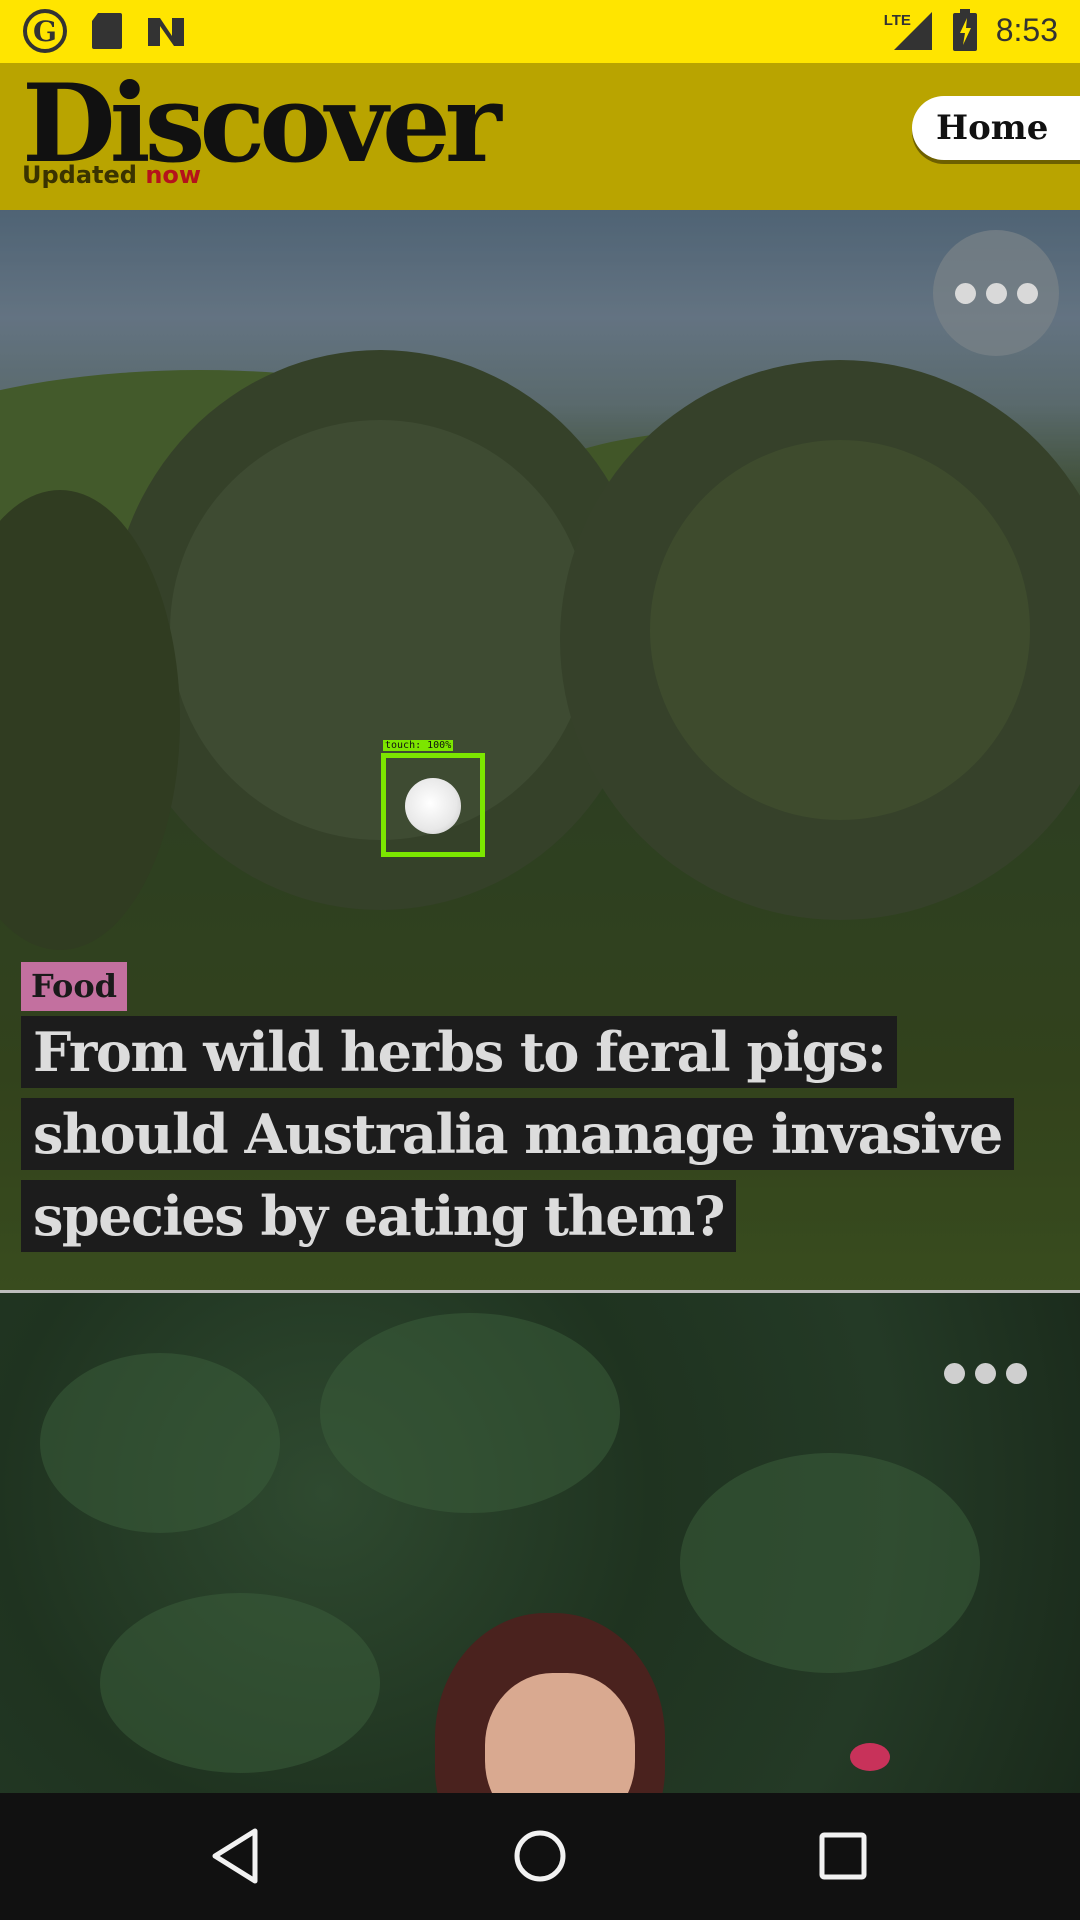  What do you see at coordinates (418, 745) in the screenshot?
I see `touch-indicator-label: touch: 100%` at bounding box center [418, 745].